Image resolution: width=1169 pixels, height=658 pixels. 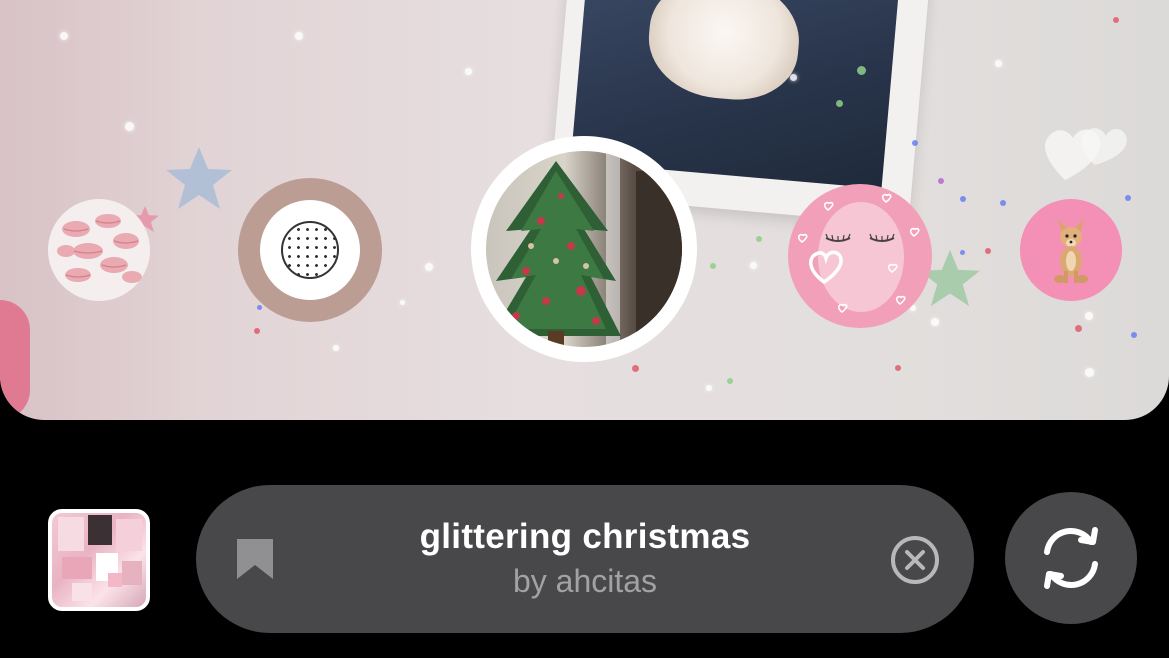 I want to click on hearts-eyelashes-icon, so click(x=858, y=253).